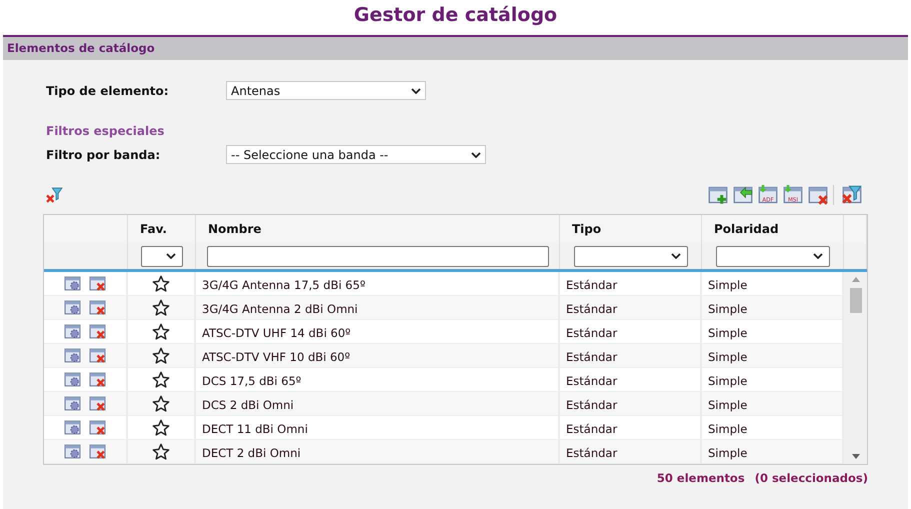 The height and width of the screenshot is (509, 911). Describe the element at coordinates (455, 15) in the screenshot. I see `page-title: Gestor de catálogo` at that location.